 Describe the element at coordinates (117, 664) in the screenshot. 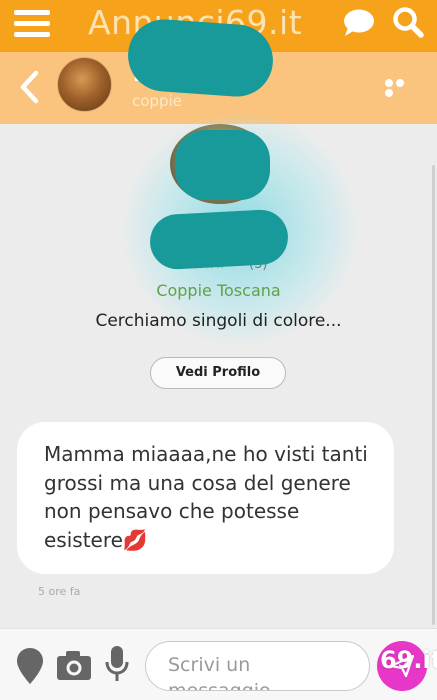

I see `microphone-icon` at that location.